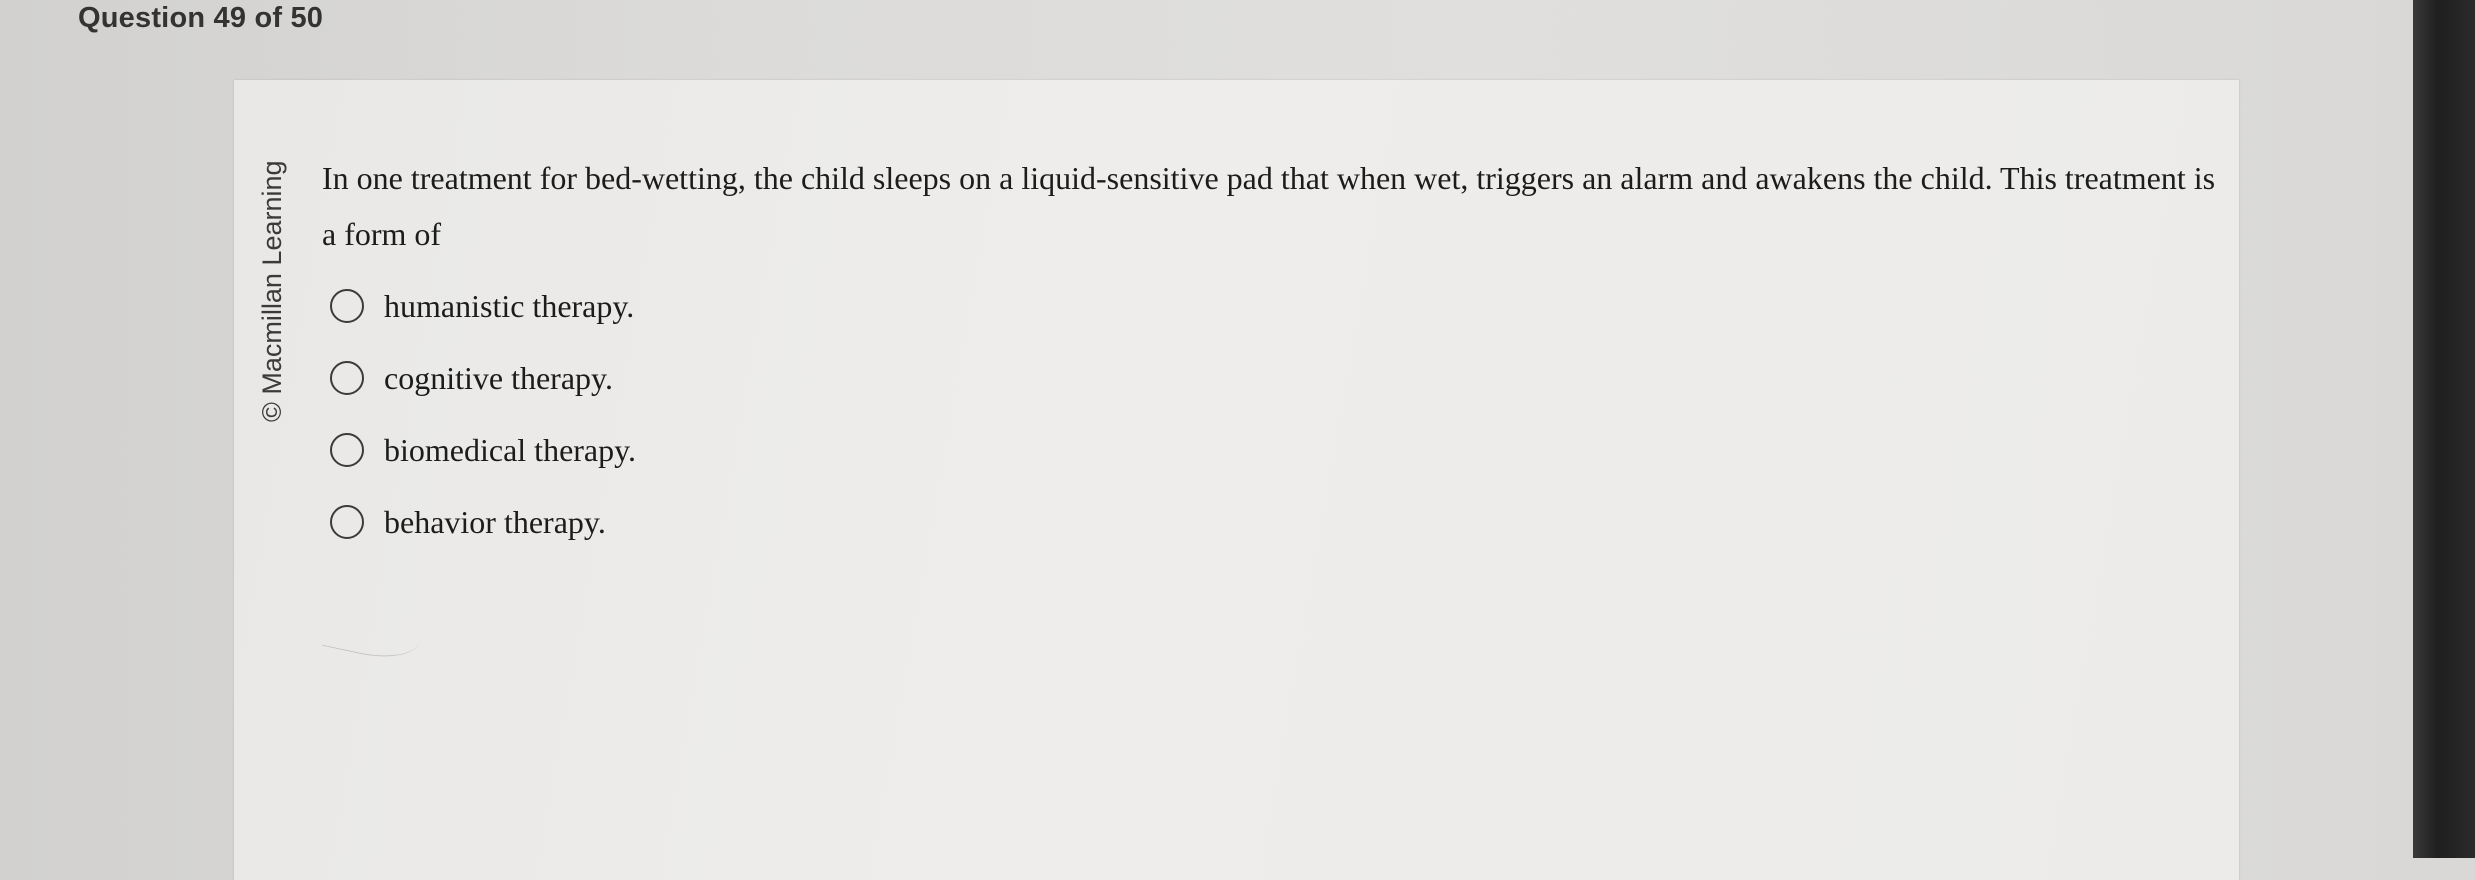 The width and height of the screenshot is (2475, 880). What do you see at coordinates (510, 449) in the screenshot?
I see `option-label: biomedical therapy.` at bounding box center [510, 449].